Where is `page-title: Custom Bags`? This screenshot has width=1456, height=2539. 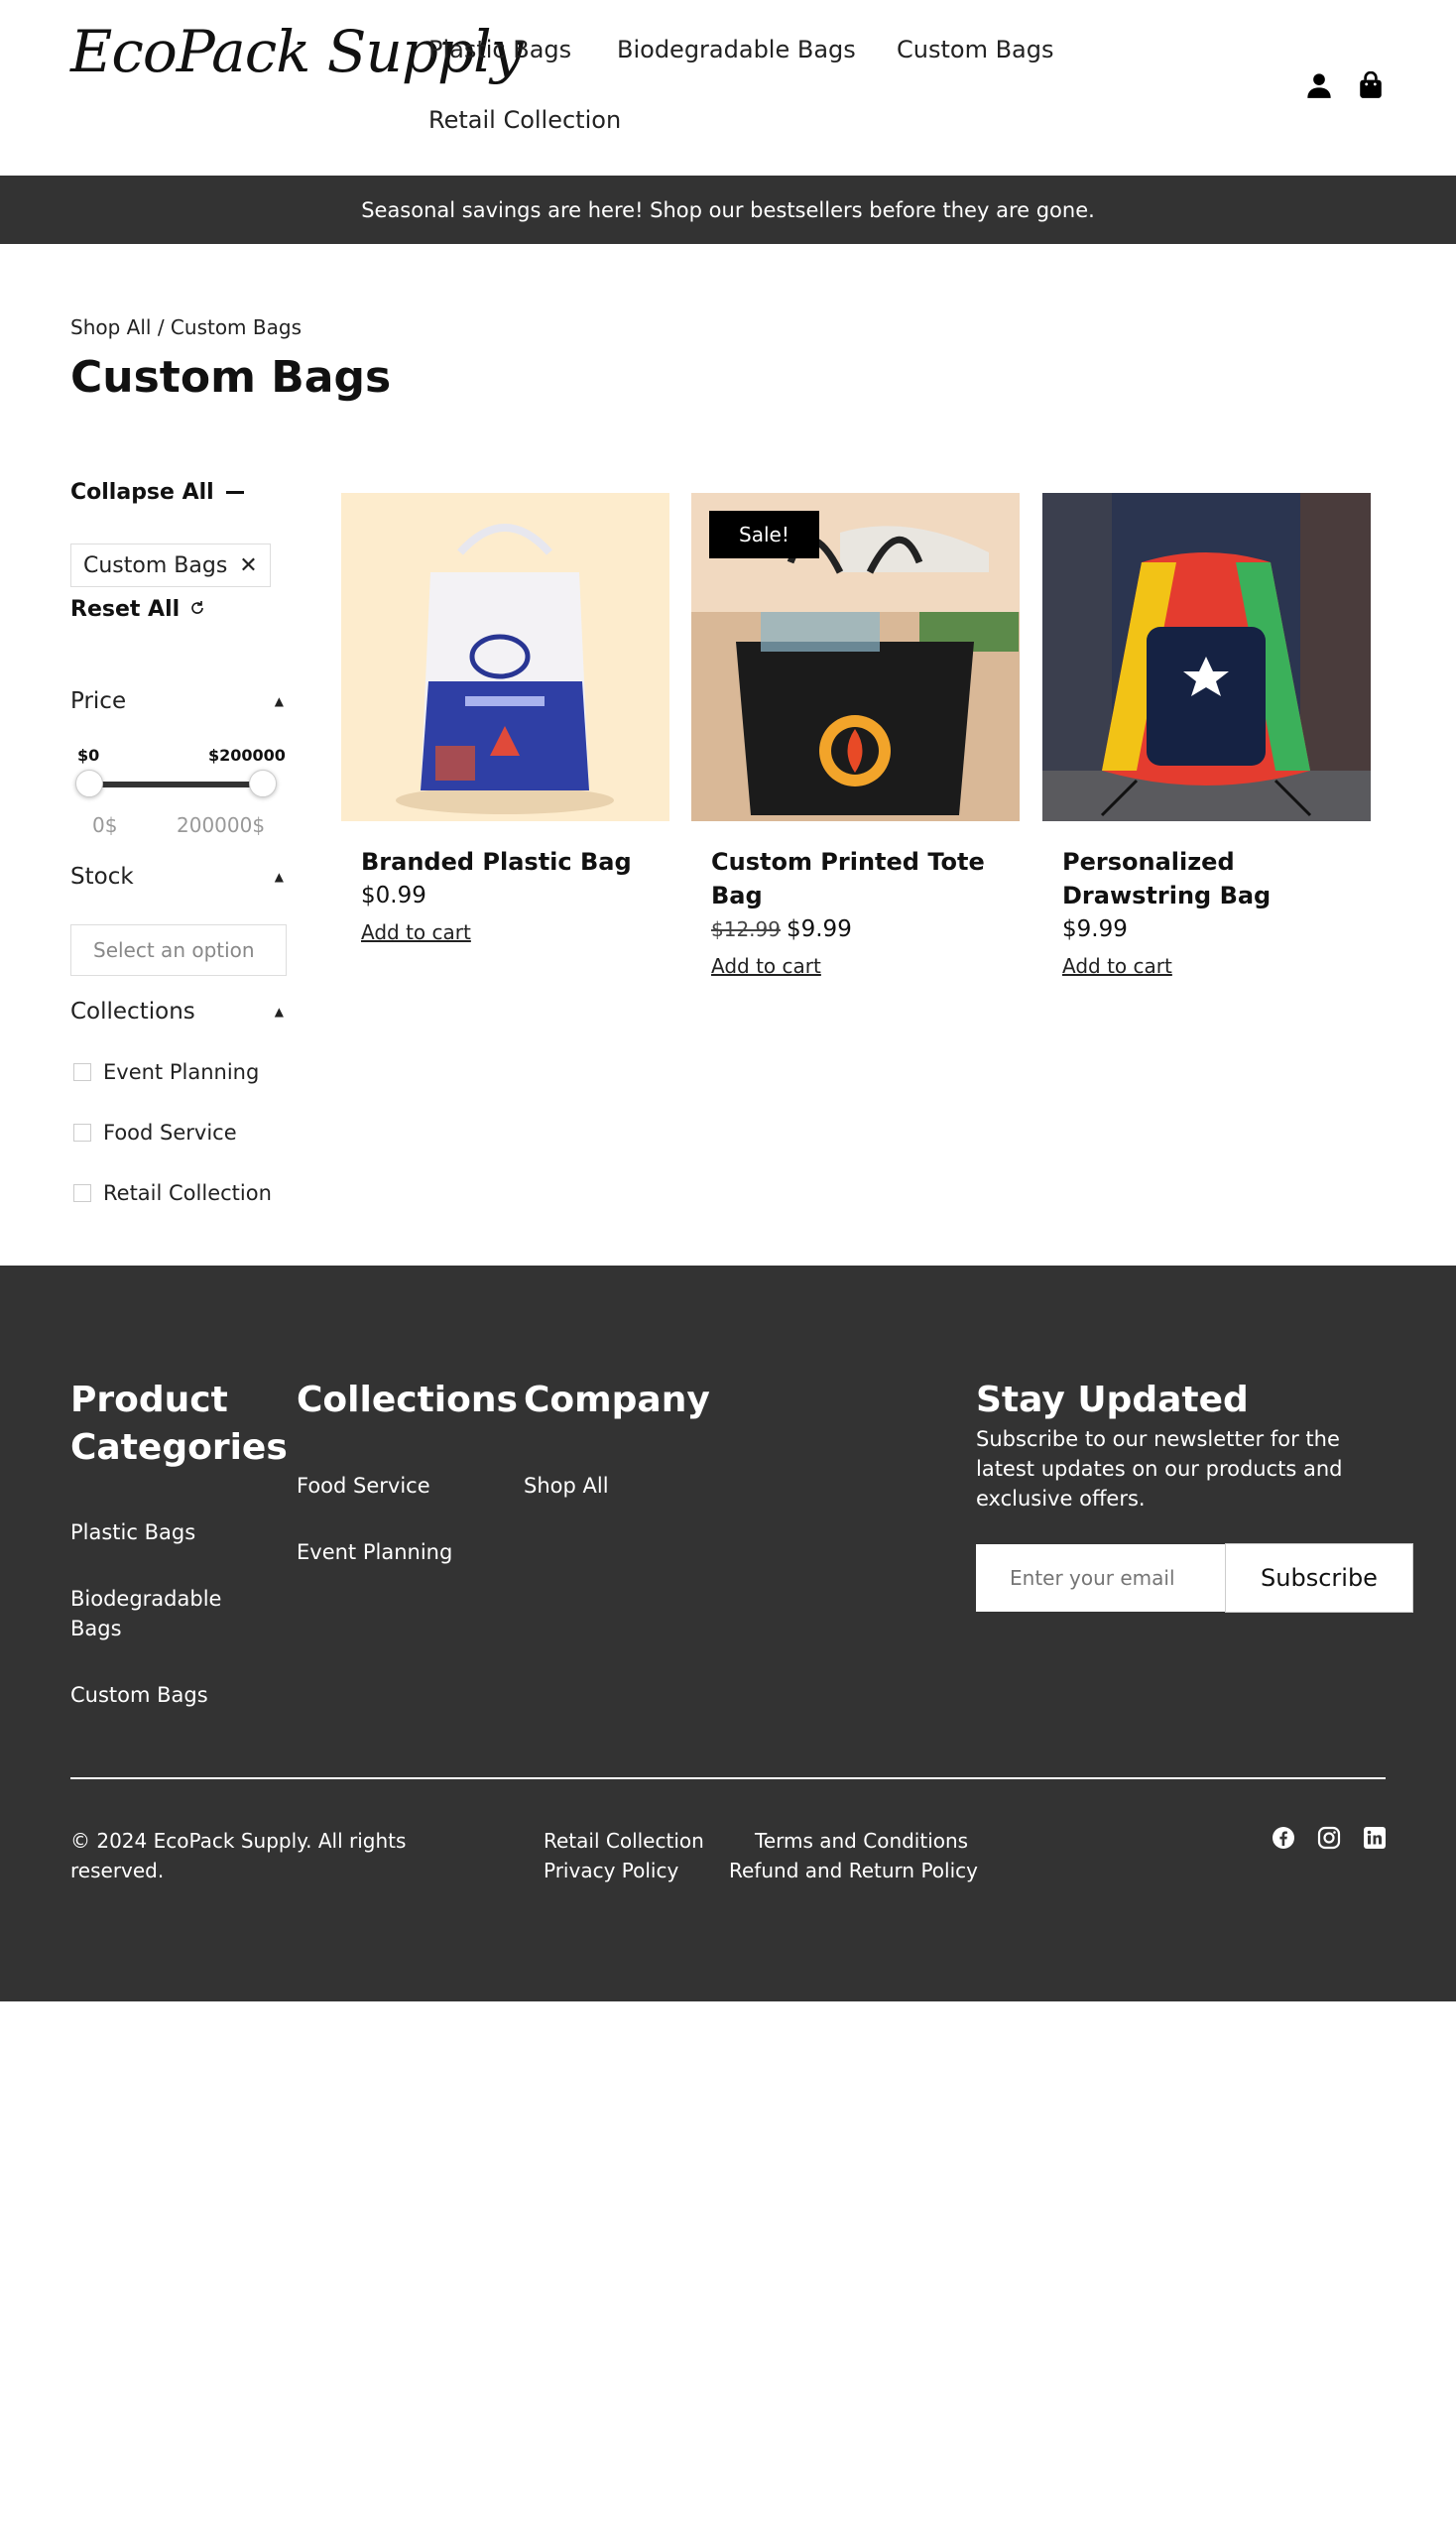
page-title: Custom Bags is located at coordinates (231, 378).